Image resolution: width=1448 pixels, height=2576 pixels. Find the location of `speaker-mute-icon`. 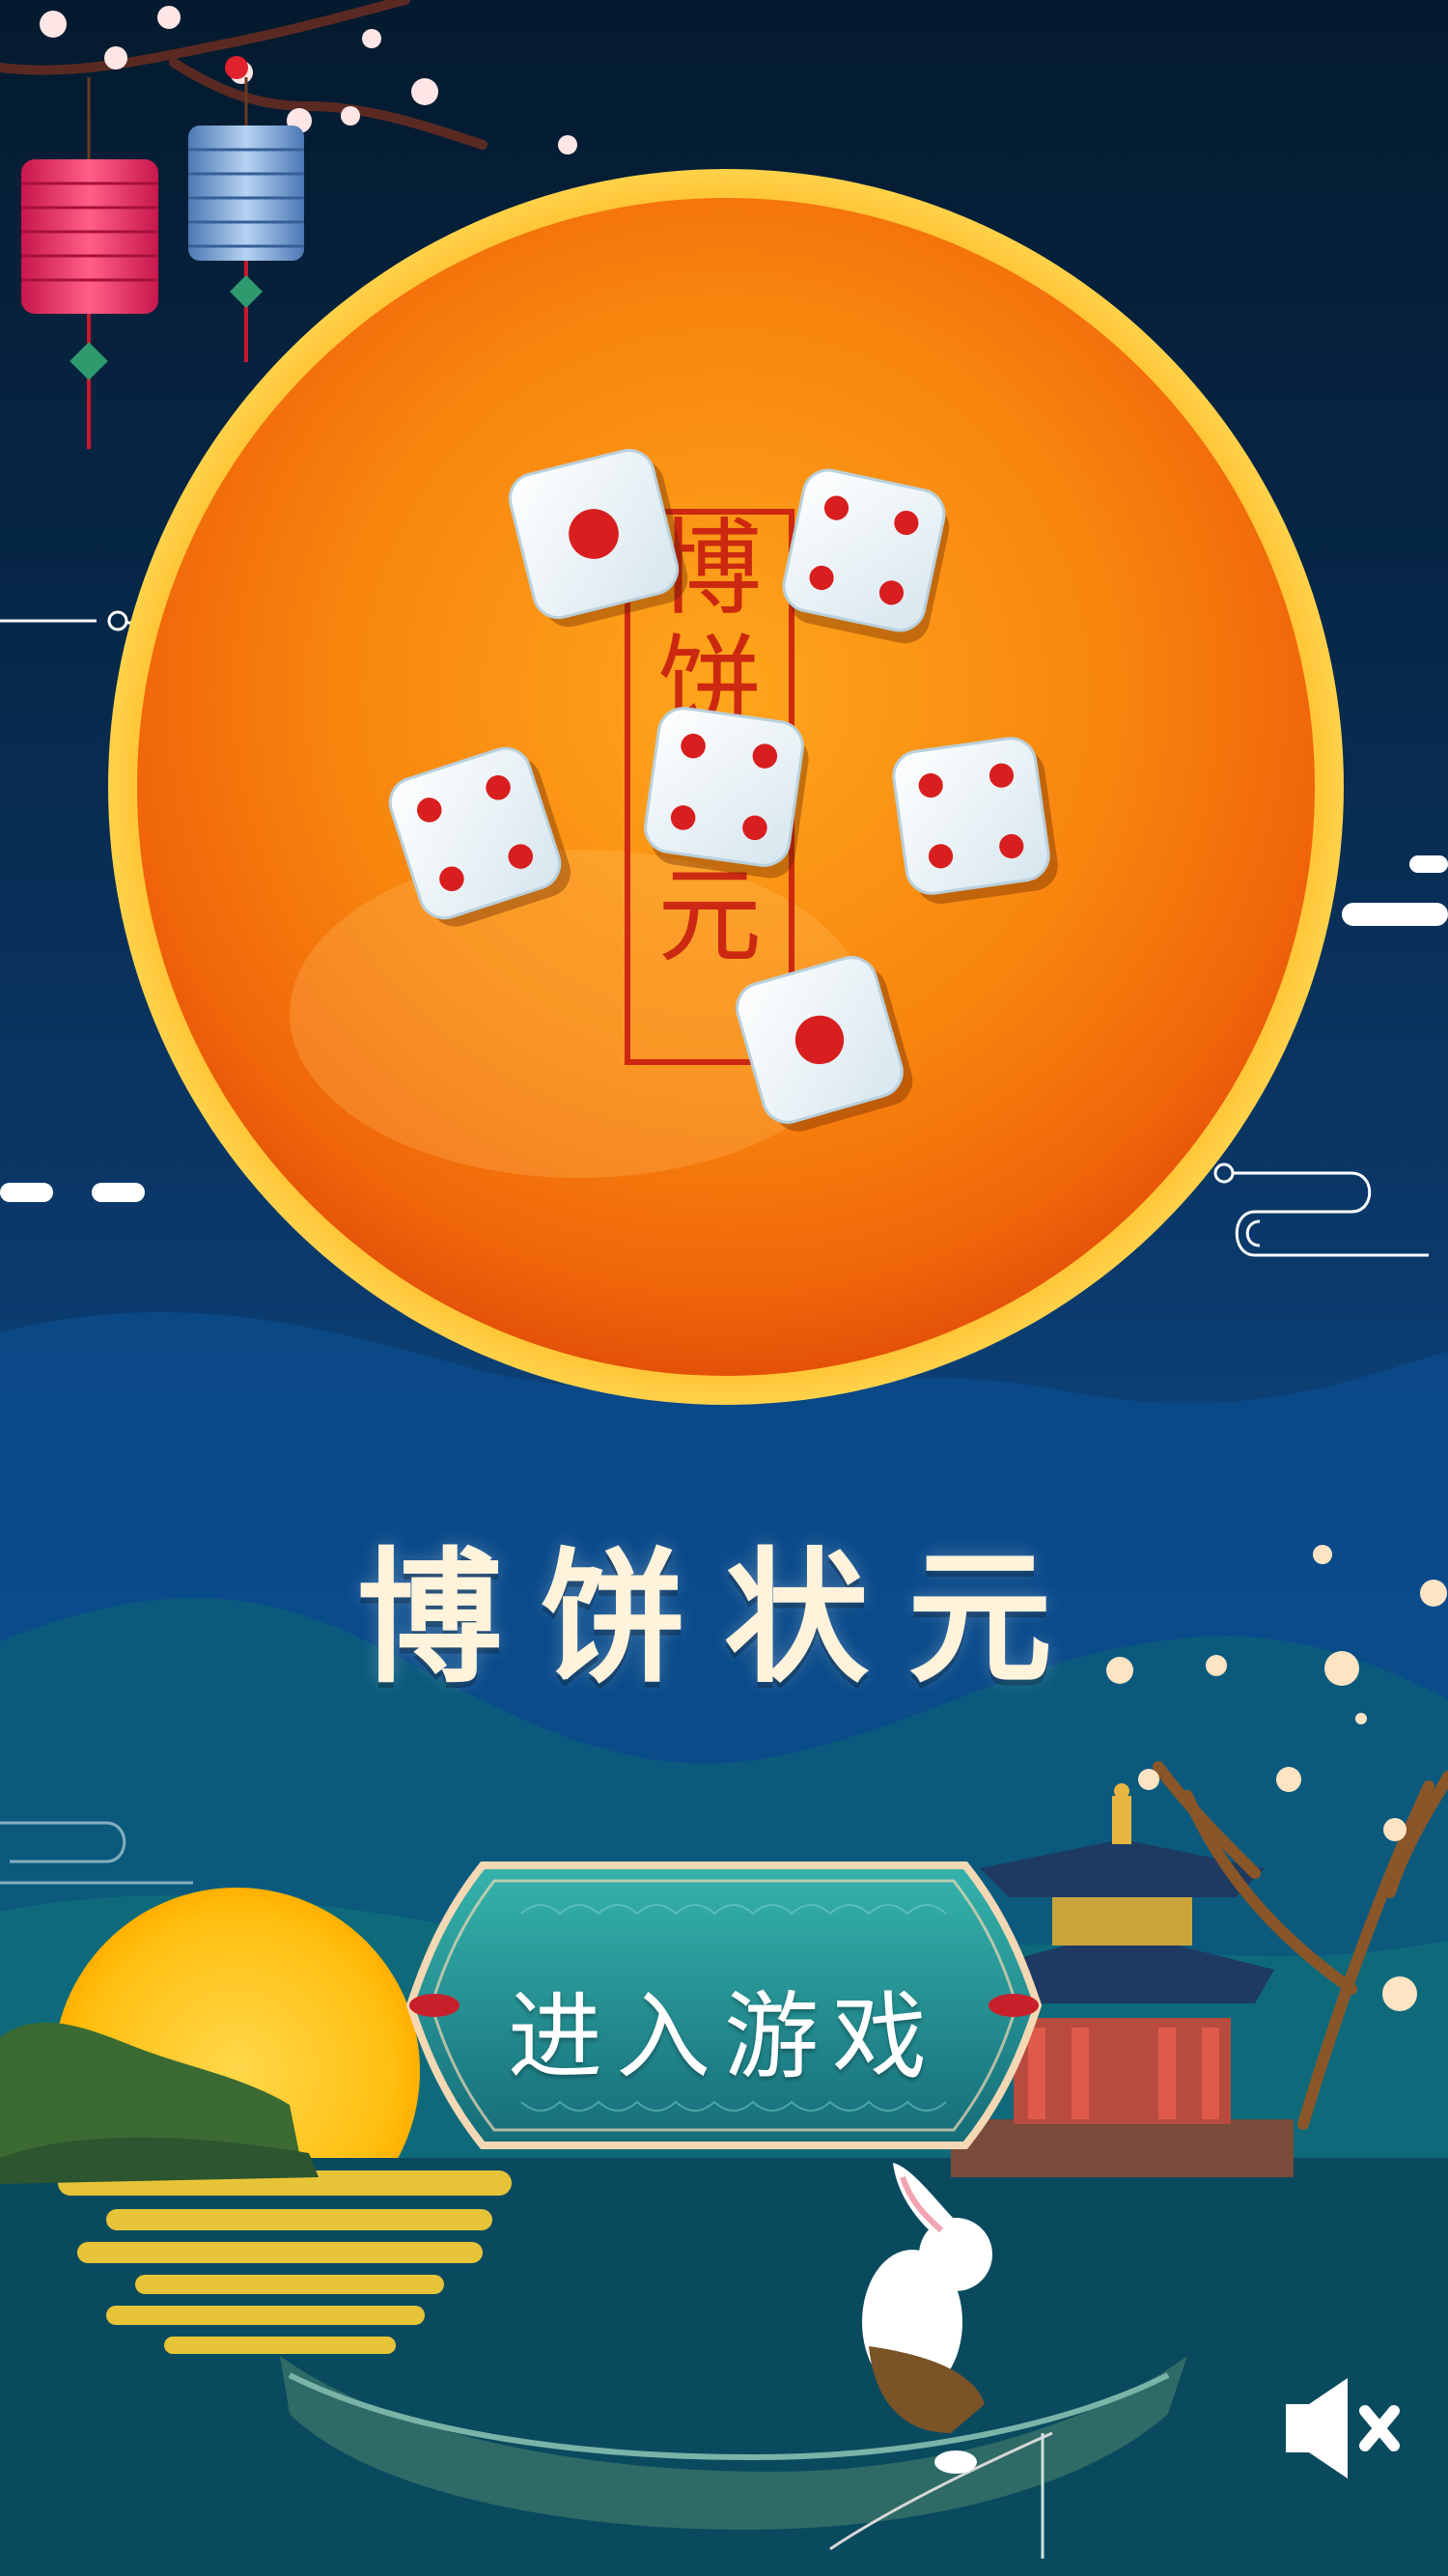

speaker-mute-icon is located at coordinates (1343, 2428).